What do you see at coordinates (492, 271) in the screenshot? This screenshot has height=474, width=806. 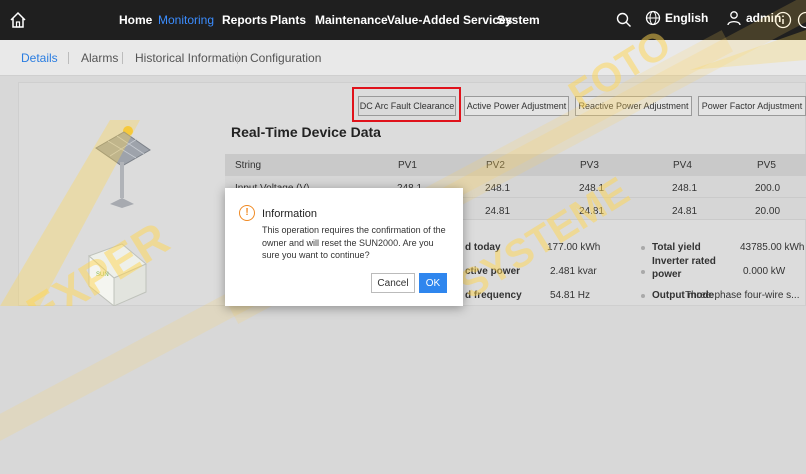 I see `stat-label: ctive power` at bounding box center [492, 271].